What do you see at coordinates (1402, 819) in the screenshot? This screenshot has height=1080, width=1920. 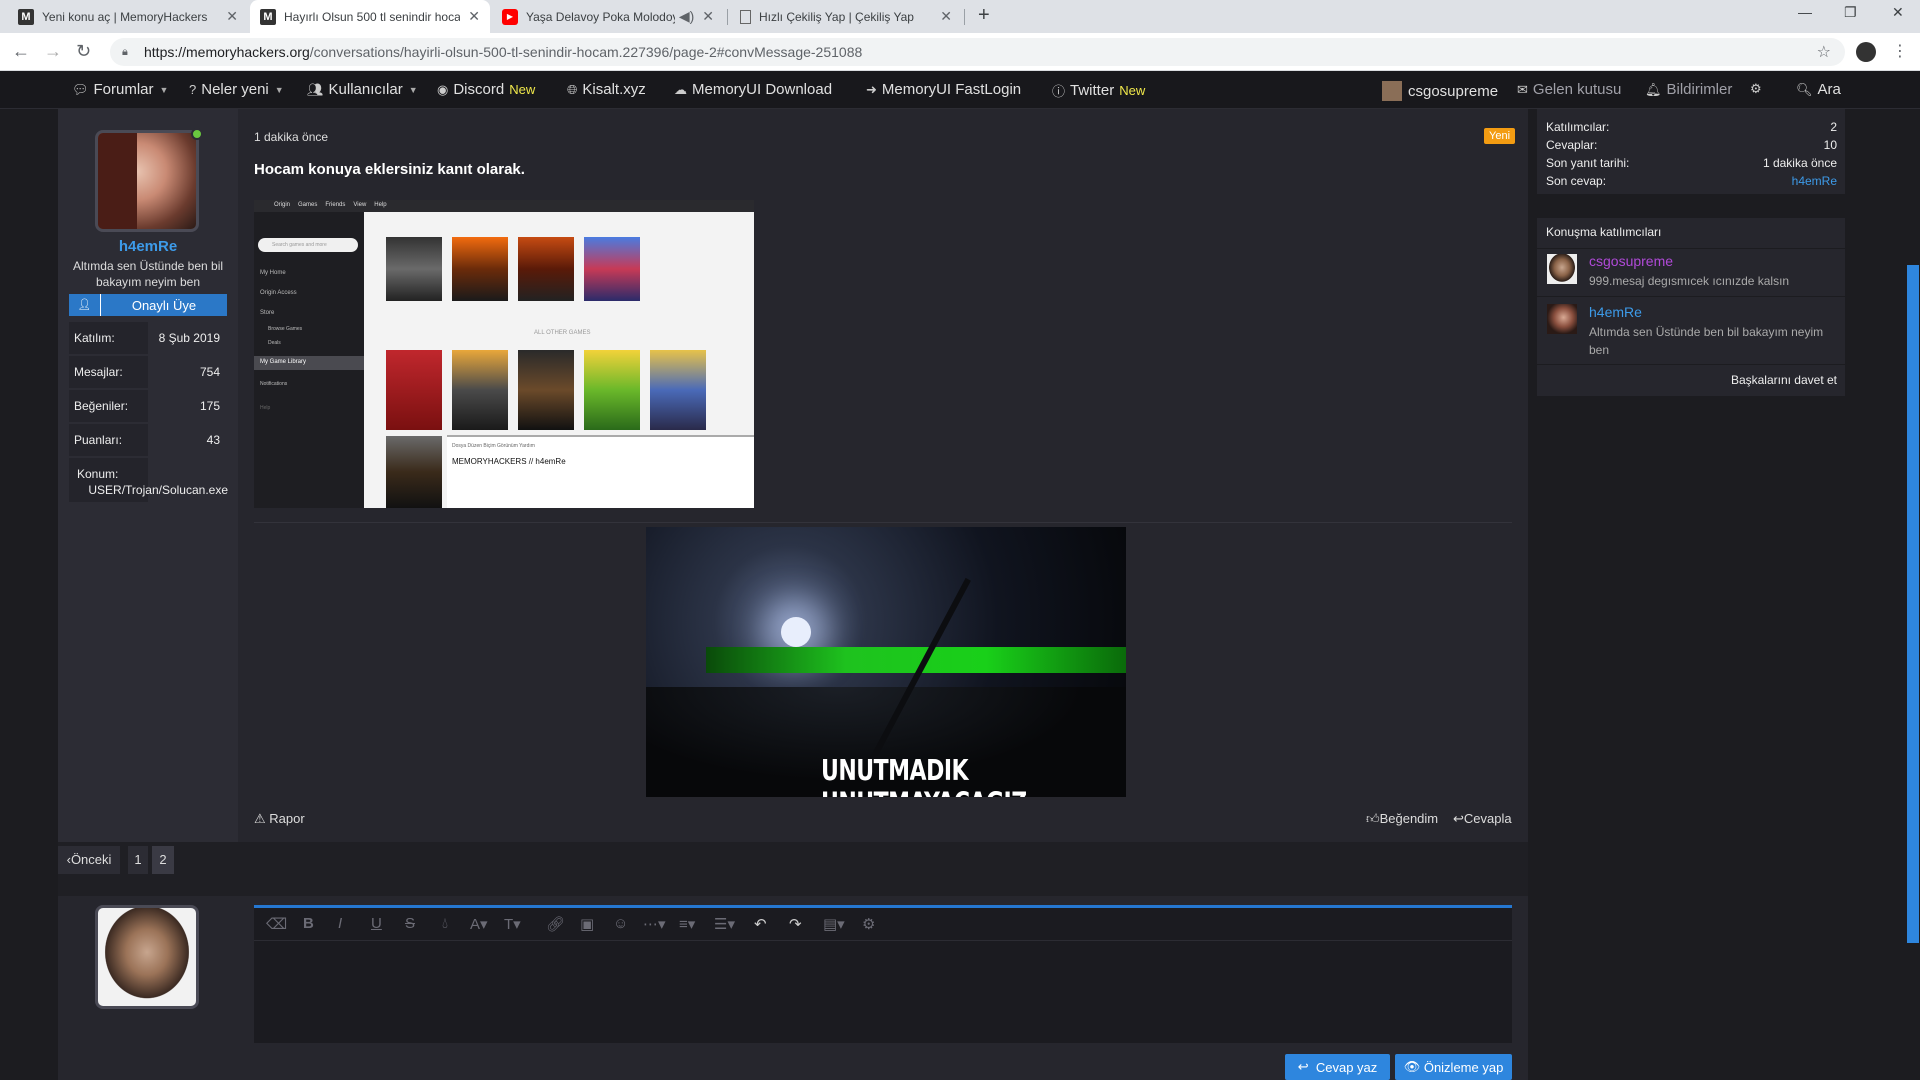 I see `like-button: 👍︎Beğendim` at bounding box center [1402, 819].